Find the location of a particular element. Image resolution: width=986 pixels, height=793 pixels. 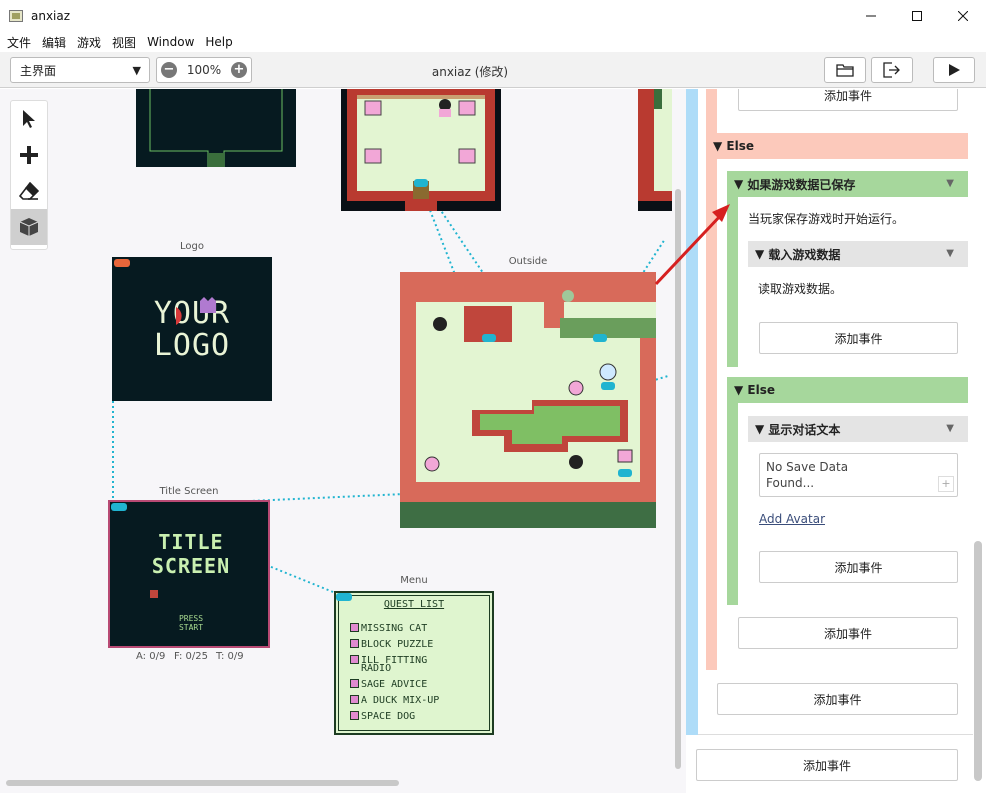

scene-title-screen: TITLE SCREEN PRESS START is located at coordinates (189, 574).